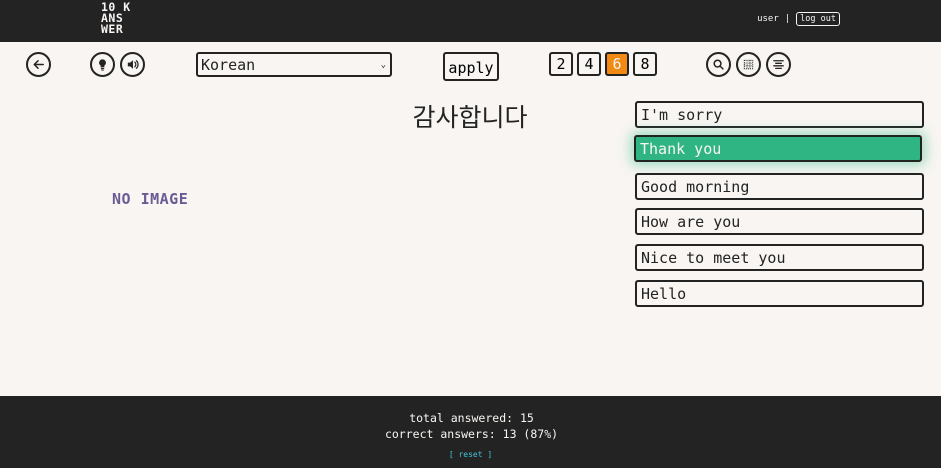 This screenshot has width=941, height=468. Describe the element at coordinates (470, 117) in the screenshot. I see `prompt-word: 감사합니다` at that location.